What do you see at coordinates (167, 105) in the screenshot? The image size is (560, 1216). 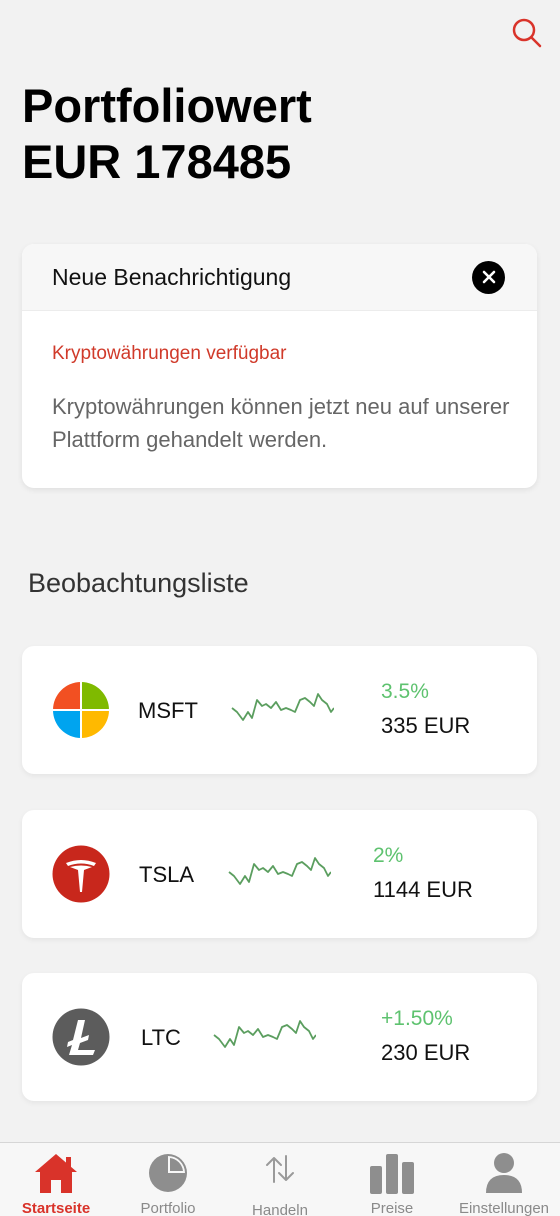 I see `portfolio-title: Portfoliowert` at bounding box center [167, 105].